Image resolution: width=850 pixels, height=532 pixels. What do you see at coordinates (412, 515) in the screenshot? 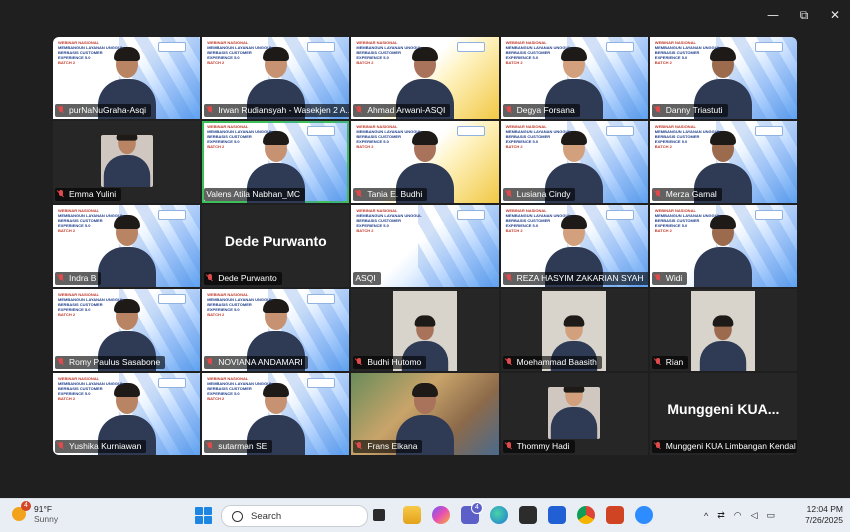
I see `file-explorer-icon` at bounding box center [412, 515].